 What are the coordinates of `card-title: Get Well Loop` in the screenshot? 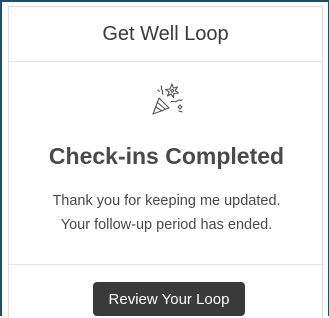 It's located at (165, 33).